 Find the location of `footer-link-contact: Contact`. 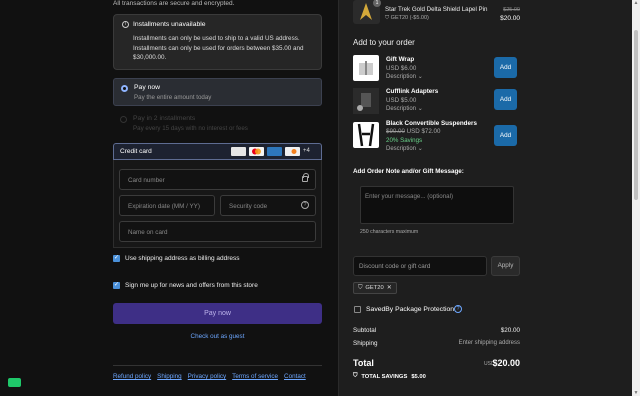

footer-link-contact: Contact is located at coordinates (295, 376).